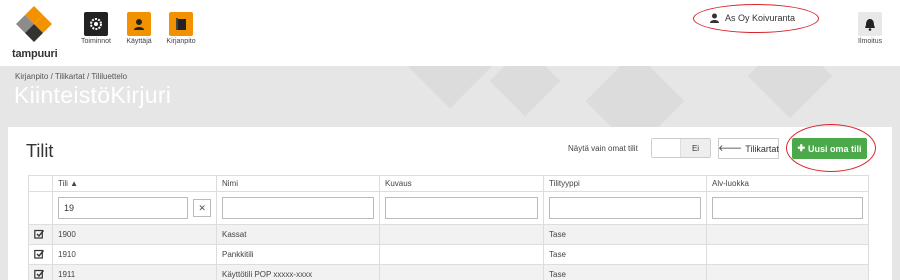  What do you see at coordinates (181, 24) in the screenshot?
I see `book-icon` at bounding box center [181, 24].